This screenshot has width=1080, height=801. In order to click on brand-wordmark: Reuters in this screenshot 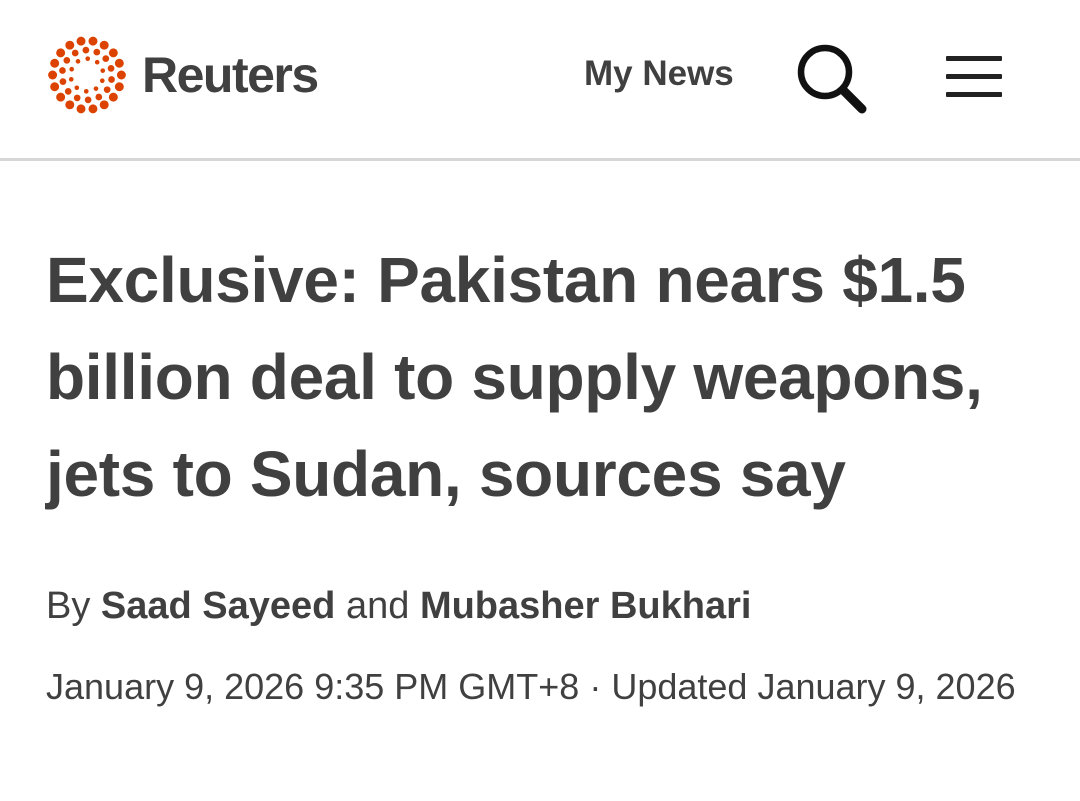, I will do `click(230, 75)`.